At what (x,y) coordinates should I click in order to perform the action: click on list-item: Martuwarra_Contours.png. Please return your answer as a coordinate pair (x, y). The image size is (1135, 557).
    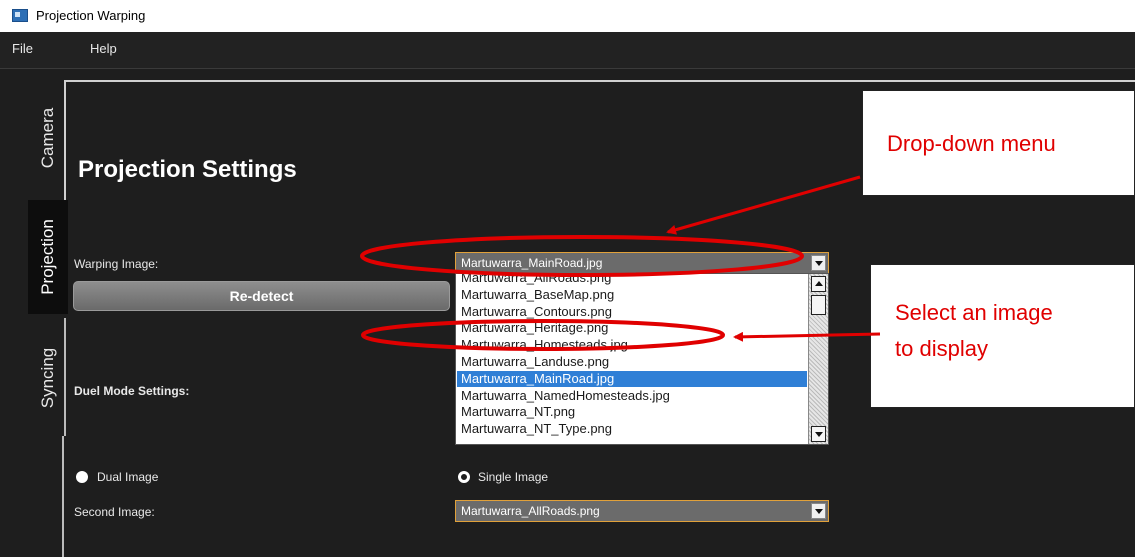
    Looking at the image, I should click on (632, 312).